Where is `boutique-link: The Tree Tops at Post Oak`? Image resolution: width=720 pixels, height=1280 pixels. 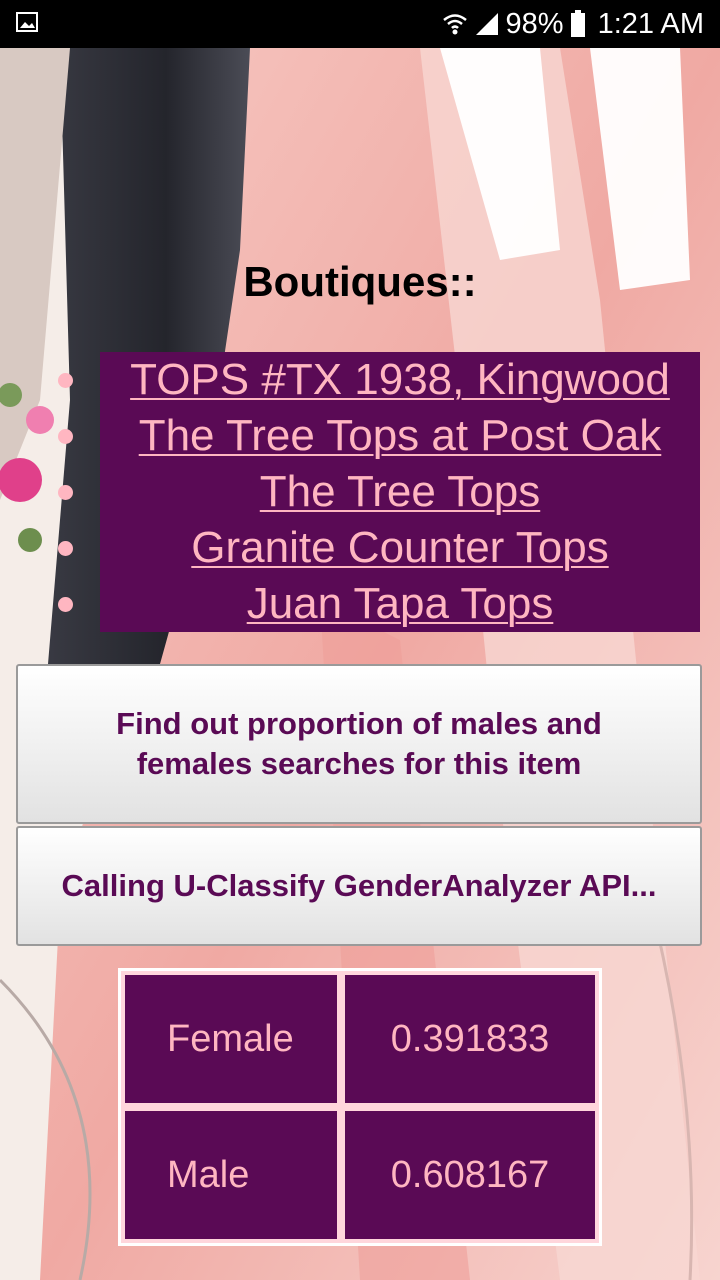
boutique-link: The Tree Tops at Post Oak is located at coordinates (400, 436).